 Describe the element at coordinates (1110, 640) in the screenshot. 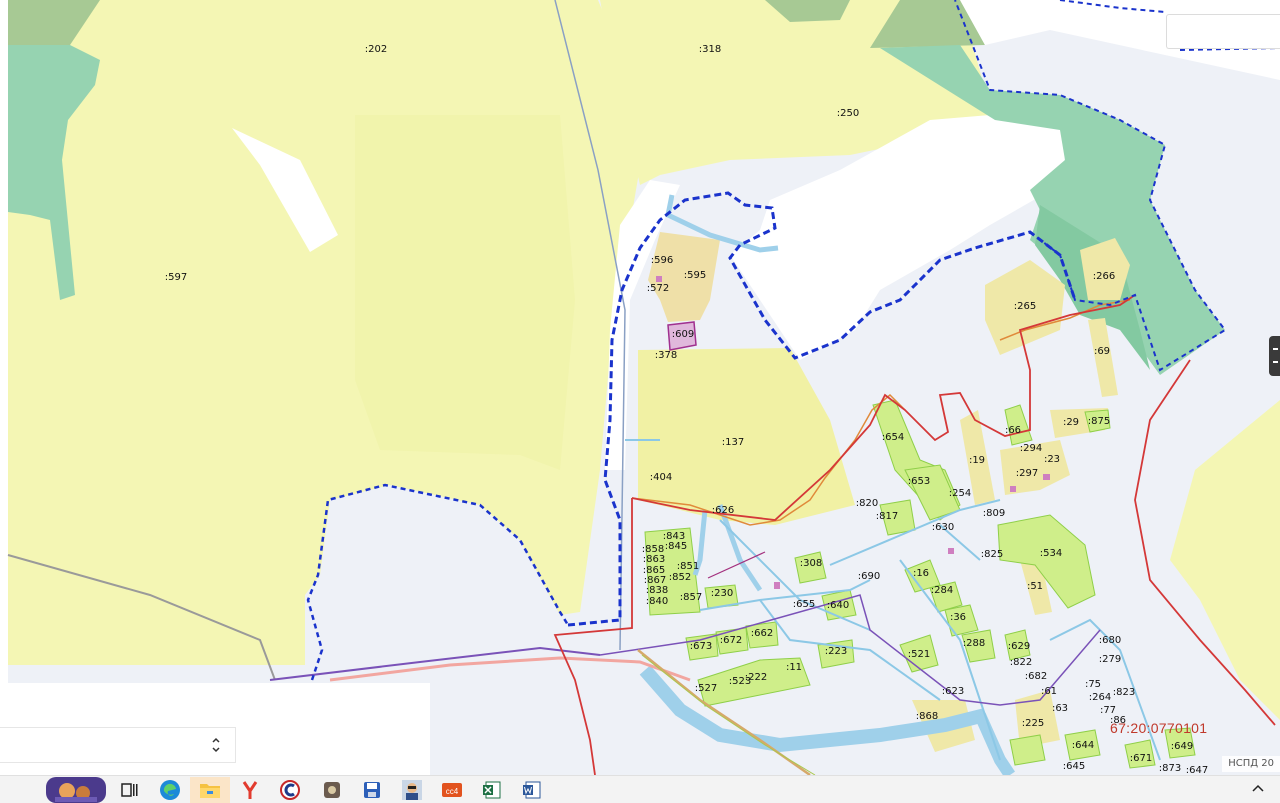

I see `parcel-label: :680` at that location.